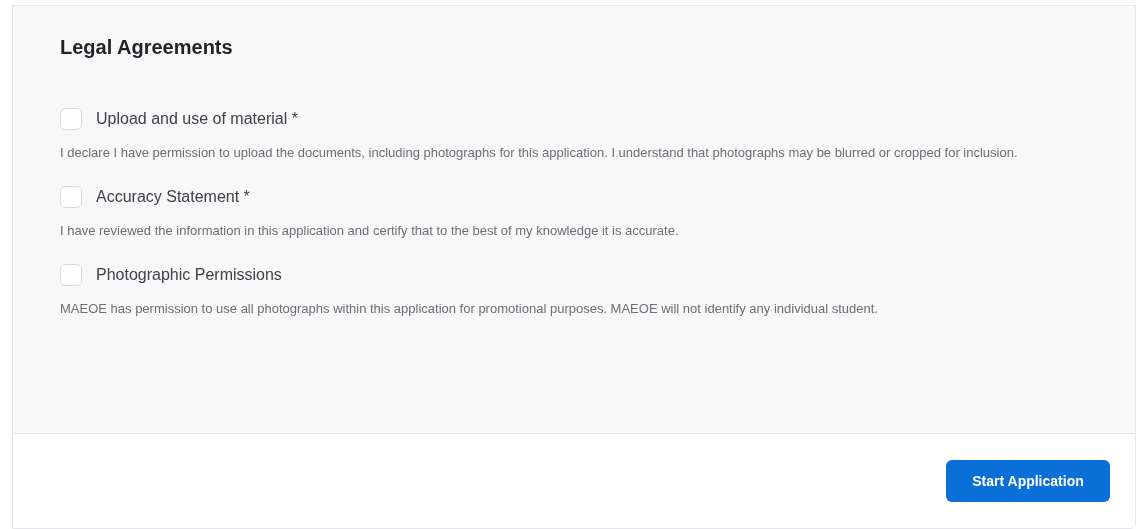  What do you see at coordinates (189, 275) in the screenshot?
I see `agreement-label: Photographic Permissions` at bounding box center [189, 275].